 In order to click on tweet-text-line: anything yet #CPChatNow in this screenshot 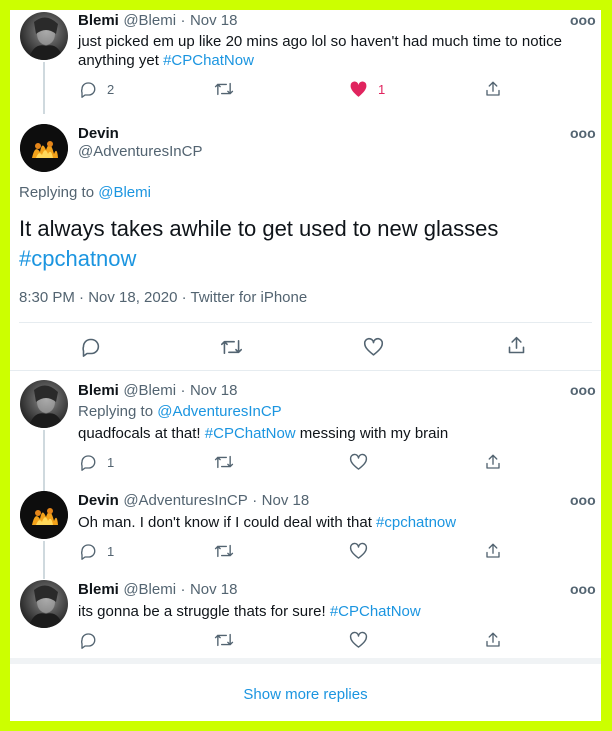, I will do `click(320, 60)`.